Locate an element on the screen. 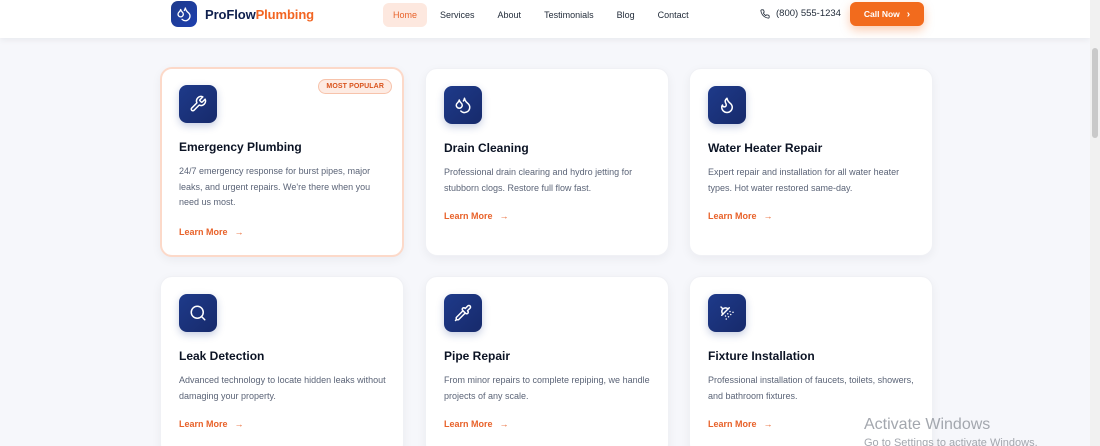  shower-icon is located at coordinates (727, 313).